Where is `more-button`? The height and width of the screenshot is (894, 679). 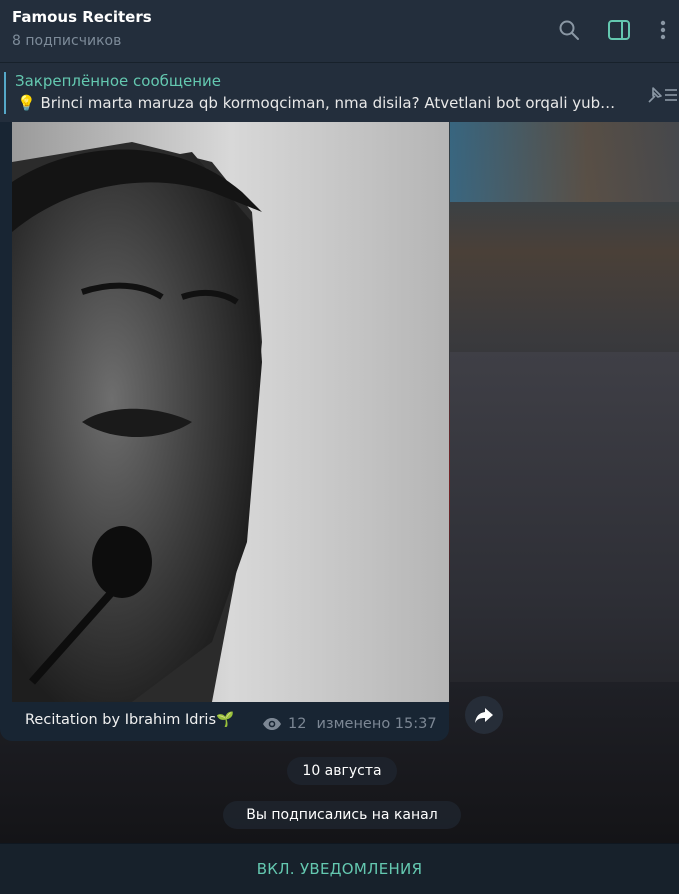
more-button is located at coordinates (663, 30).